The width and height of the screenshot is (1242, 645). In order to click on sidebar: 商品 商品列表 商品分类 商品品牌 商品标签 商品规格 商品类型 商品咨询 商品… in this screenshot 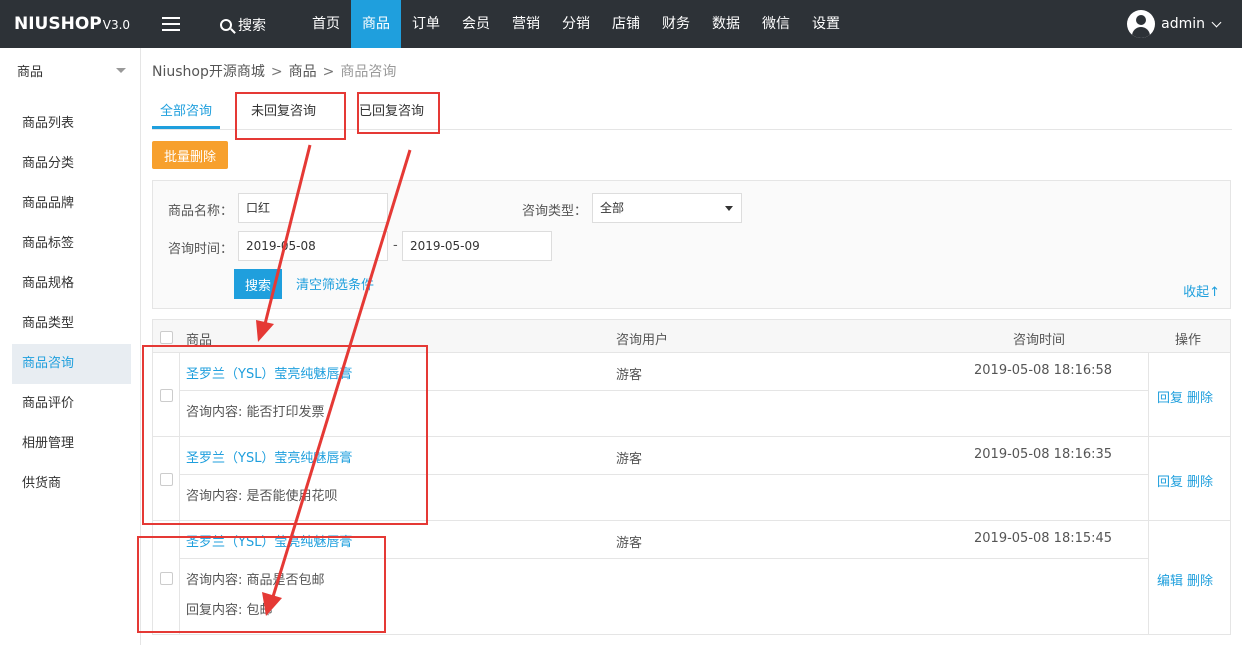, I will do `click(70, 346)`.